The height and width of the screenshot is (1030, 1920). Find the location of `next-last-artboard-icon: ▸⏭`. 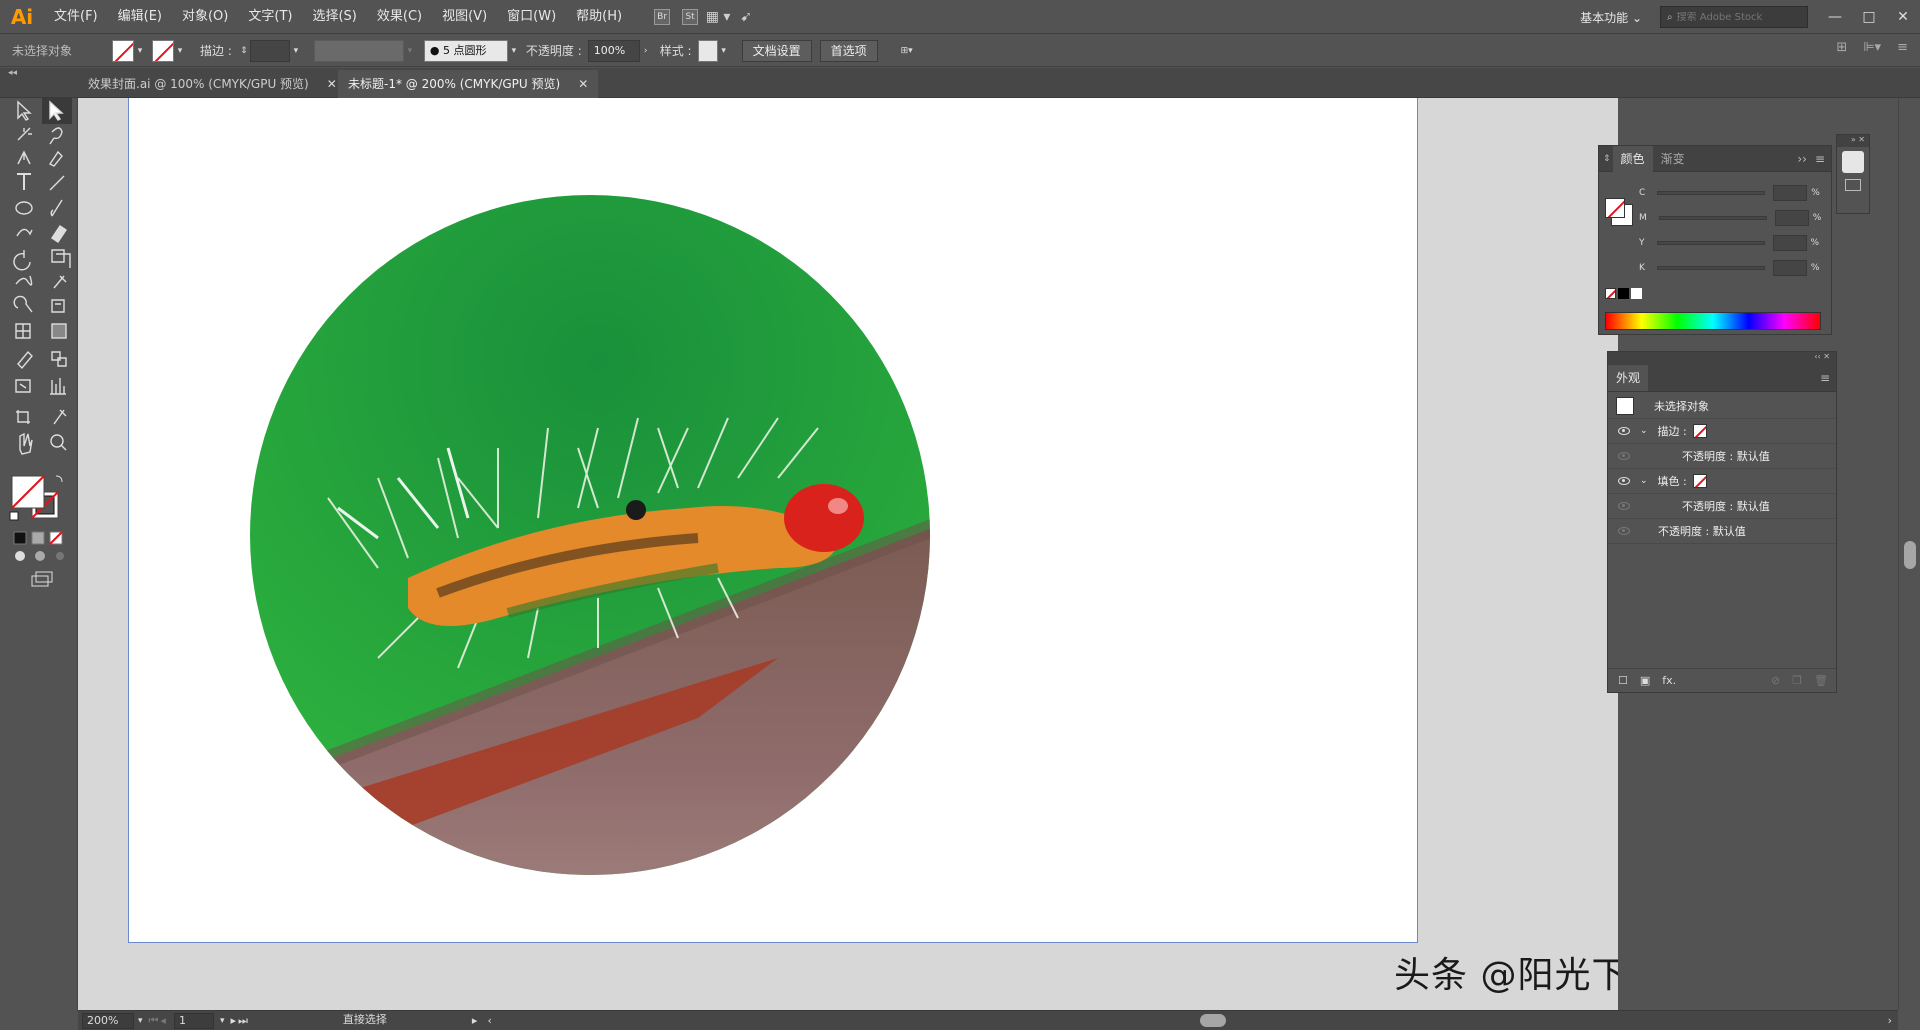

next-last-artboard-icon: ▸⏭ is located at coordinates (239, 1021).